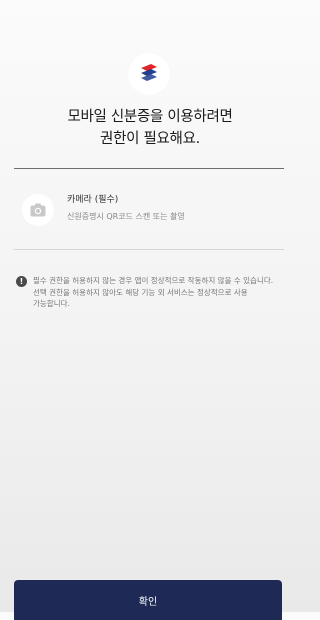 The height and width of the screenshot is (620, 320). Describe the element at coordinates (21, 281) in the screenshot. I see `exclamation-icon: !` at that location.